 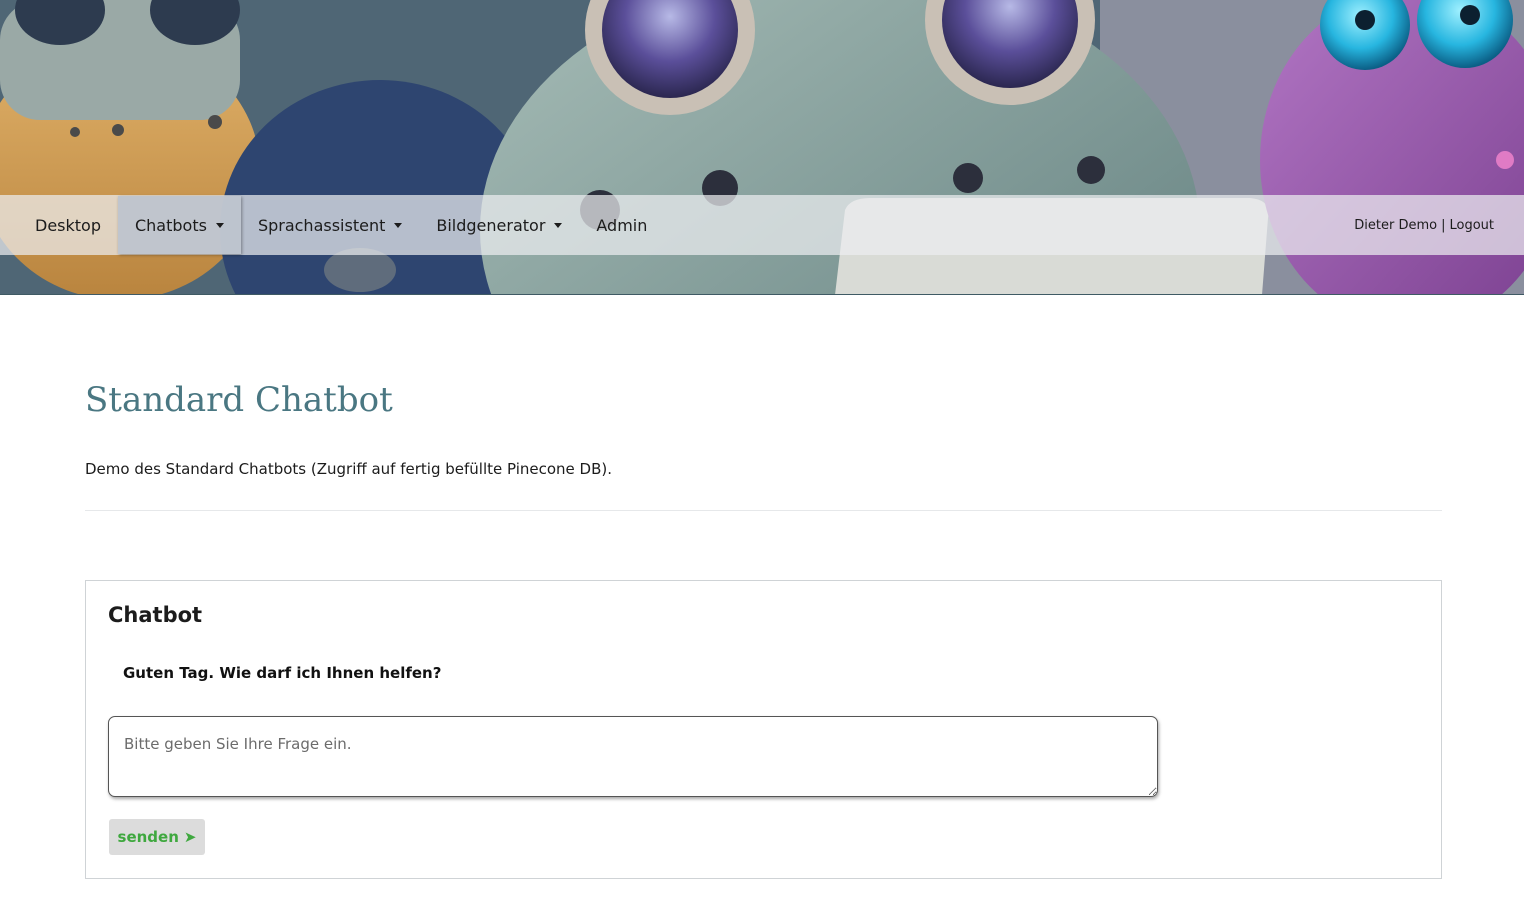 What do you see at coordinates (633, 756) in the screenshot?
I see `question-input` at bounding box center [633, 756].